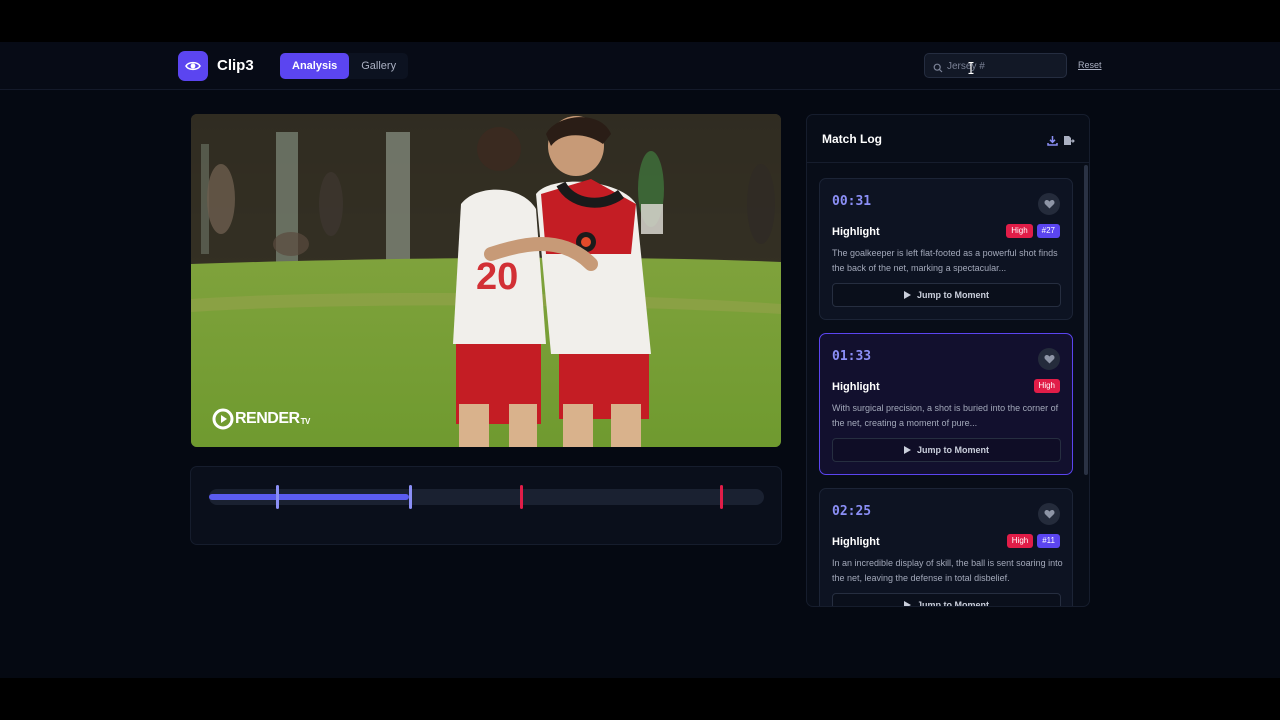 The height and width of the screenshot is (720, 1280). I want to click on tab-analysis: Analysis, so click(315, 66).